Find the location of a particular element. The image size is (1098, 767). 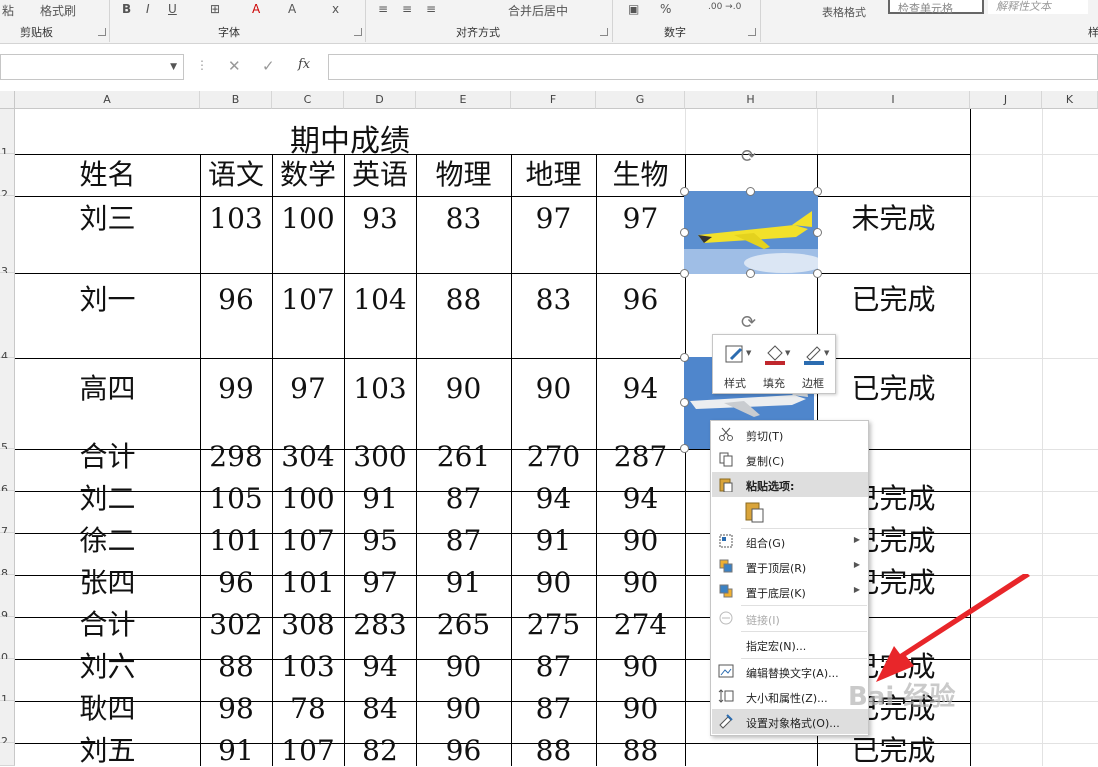

row-header: 5 is located at coordinates (7, 406).